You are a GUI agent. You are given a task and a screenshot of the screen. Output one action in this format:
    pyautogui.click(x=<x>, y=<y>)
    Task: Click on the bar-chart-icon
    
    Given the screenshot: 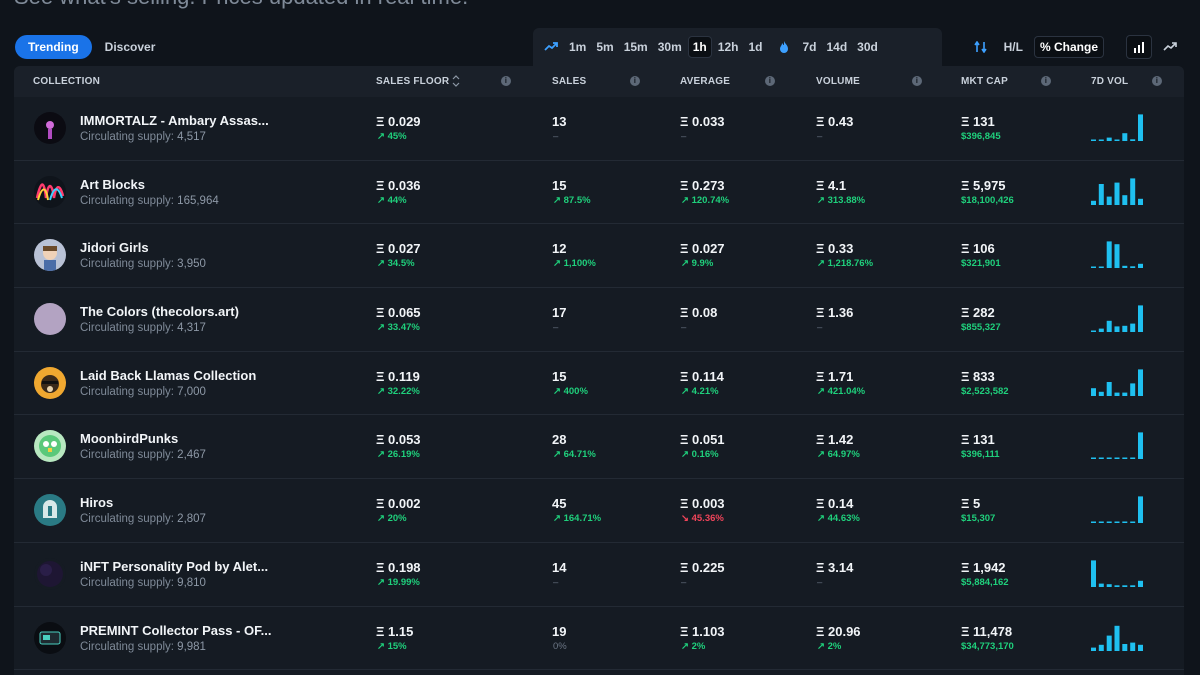 What is the action you would take?
    pyautogui.click(x=1139, y=47)
    